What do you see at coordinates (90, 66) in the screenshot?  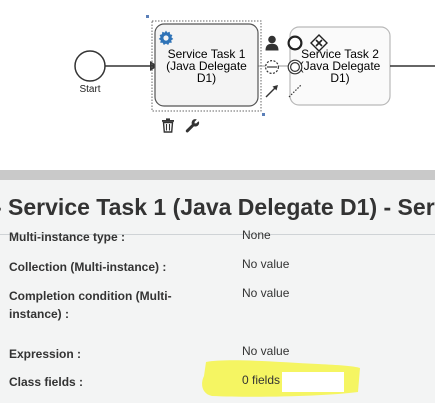 I see `start-event` at bounding box center [90, 66].